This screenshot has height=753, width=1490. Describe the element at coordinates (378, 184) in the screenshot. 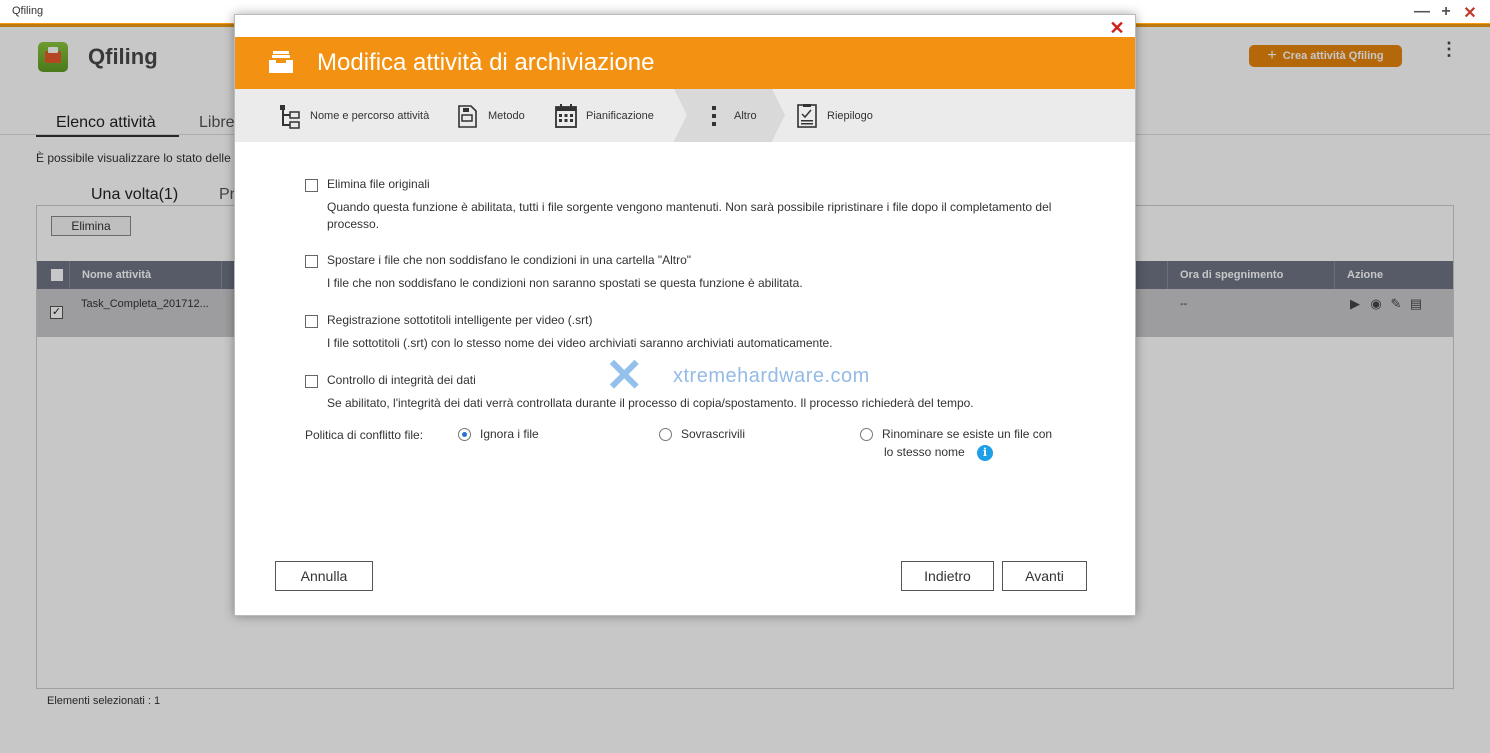

I see `option-label: Elimina file originali` at that location.